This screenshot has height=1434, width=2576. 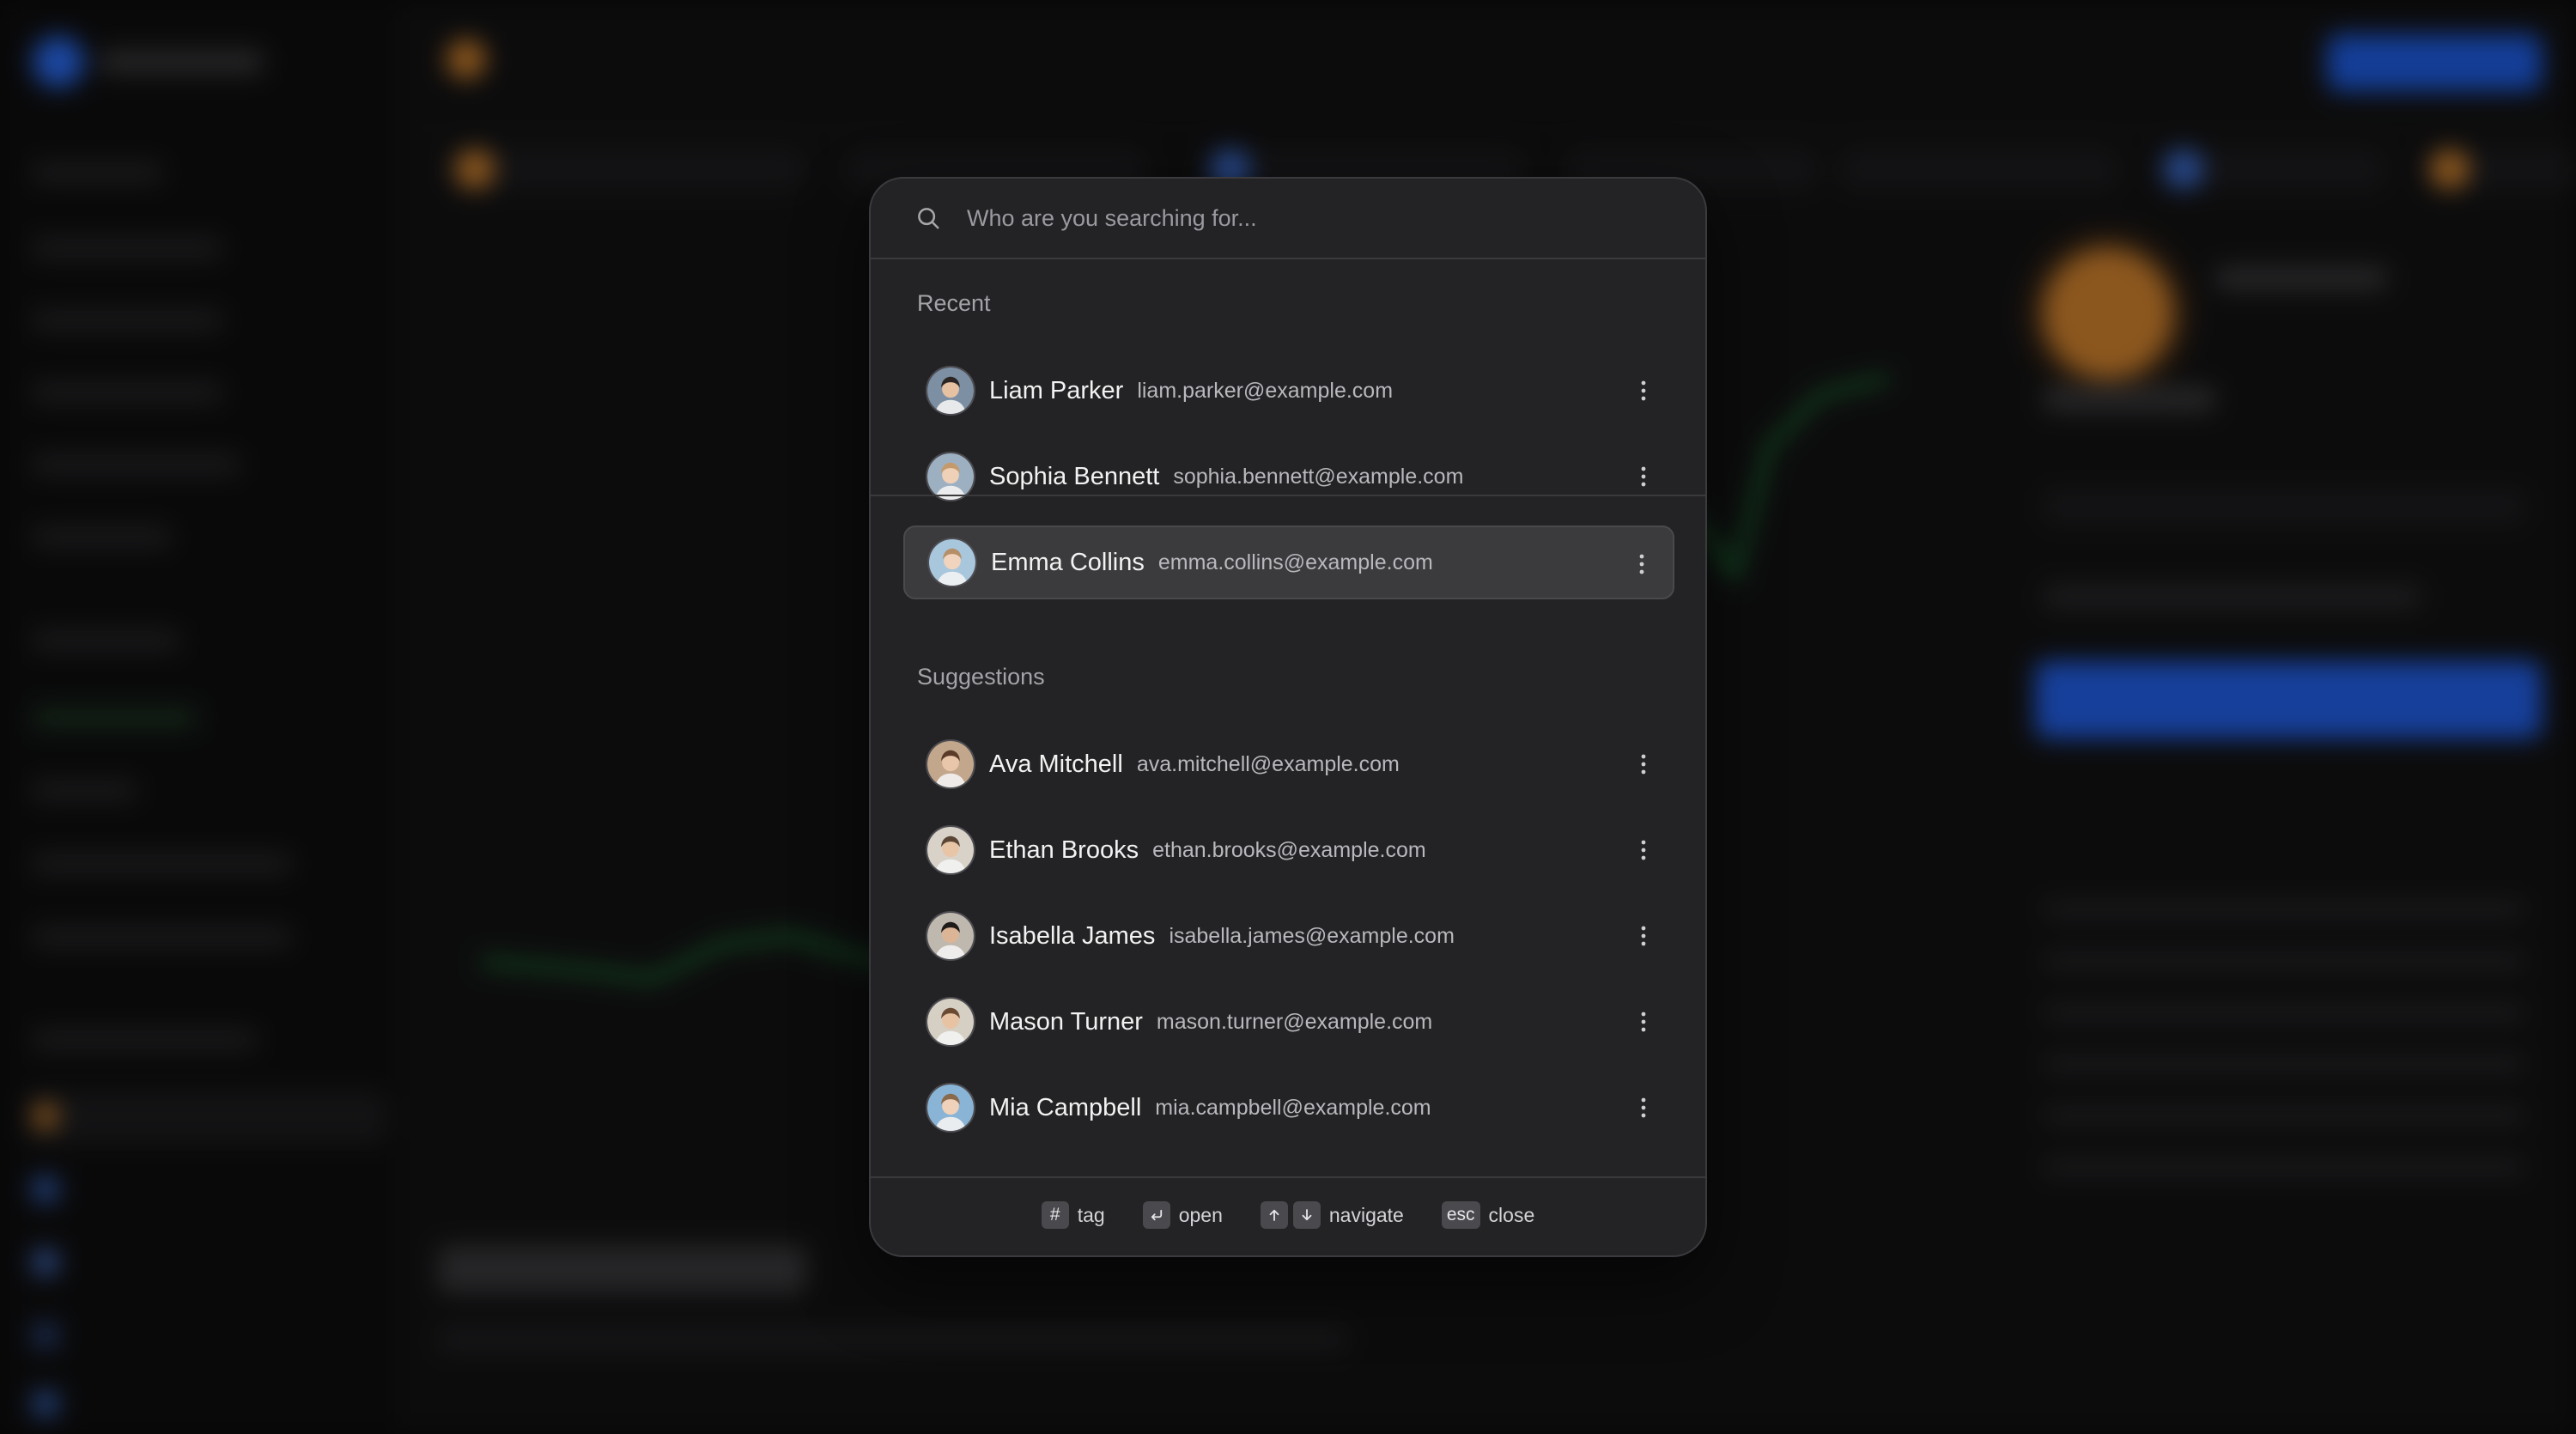 I want to click on suggestions-person-row: Mia Campbell mia.campbell@example.com, so click(x=1288, y=1108).